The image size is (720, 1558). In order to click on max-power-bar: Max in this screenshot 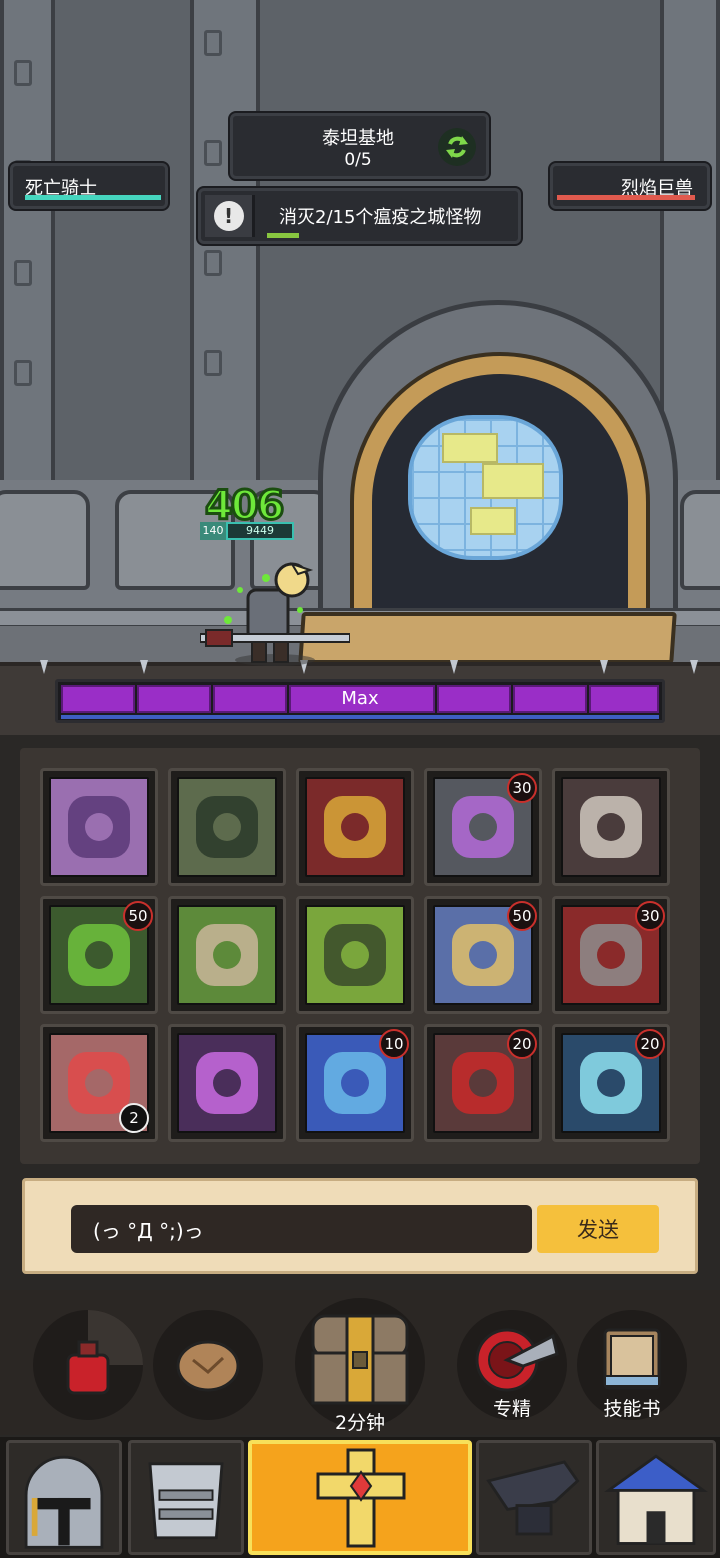, I will do `click(360, 701)`.